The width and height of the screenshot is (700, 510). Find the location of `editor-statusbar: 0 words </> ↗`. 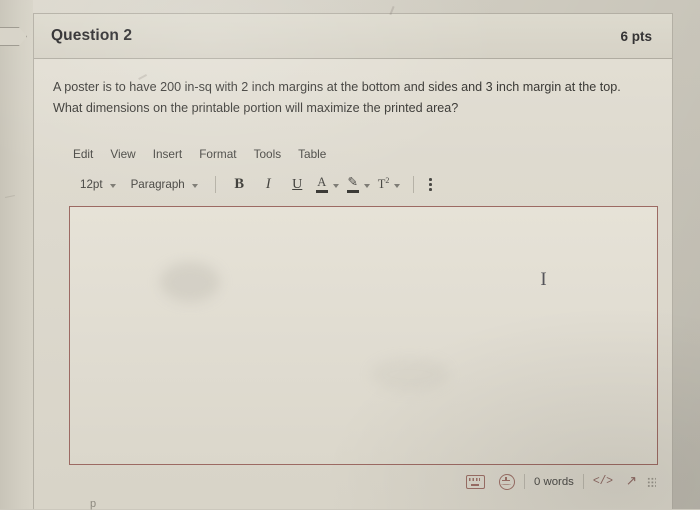

editor-statusbar: 0 words </> ↗ is located at coordinates (363, 482).